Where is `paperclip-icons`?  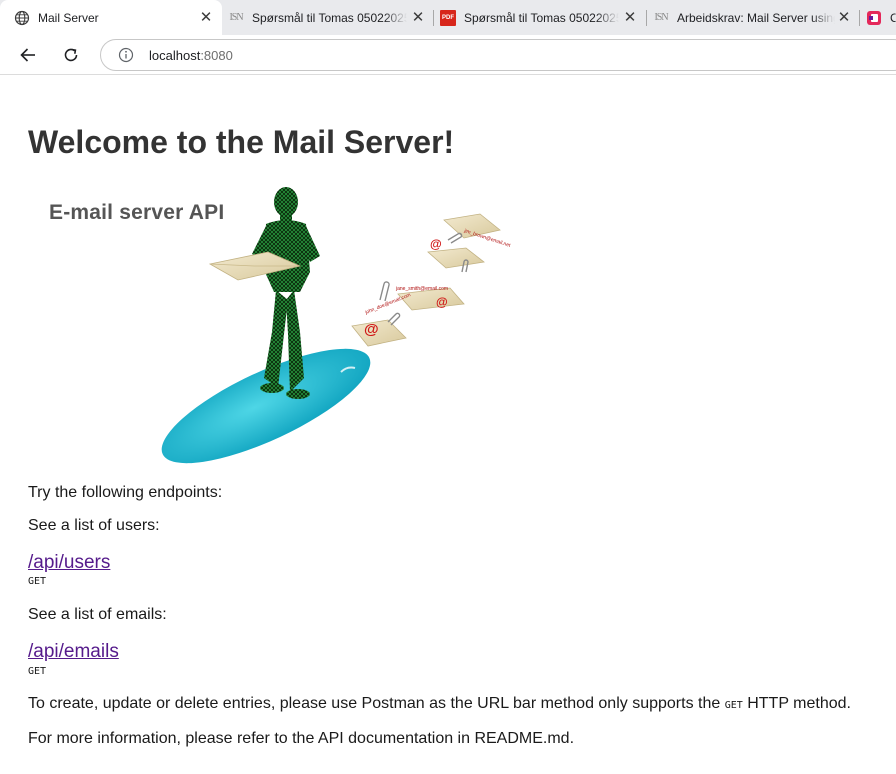
paperclip-icons is located at coordinates (424, 279).